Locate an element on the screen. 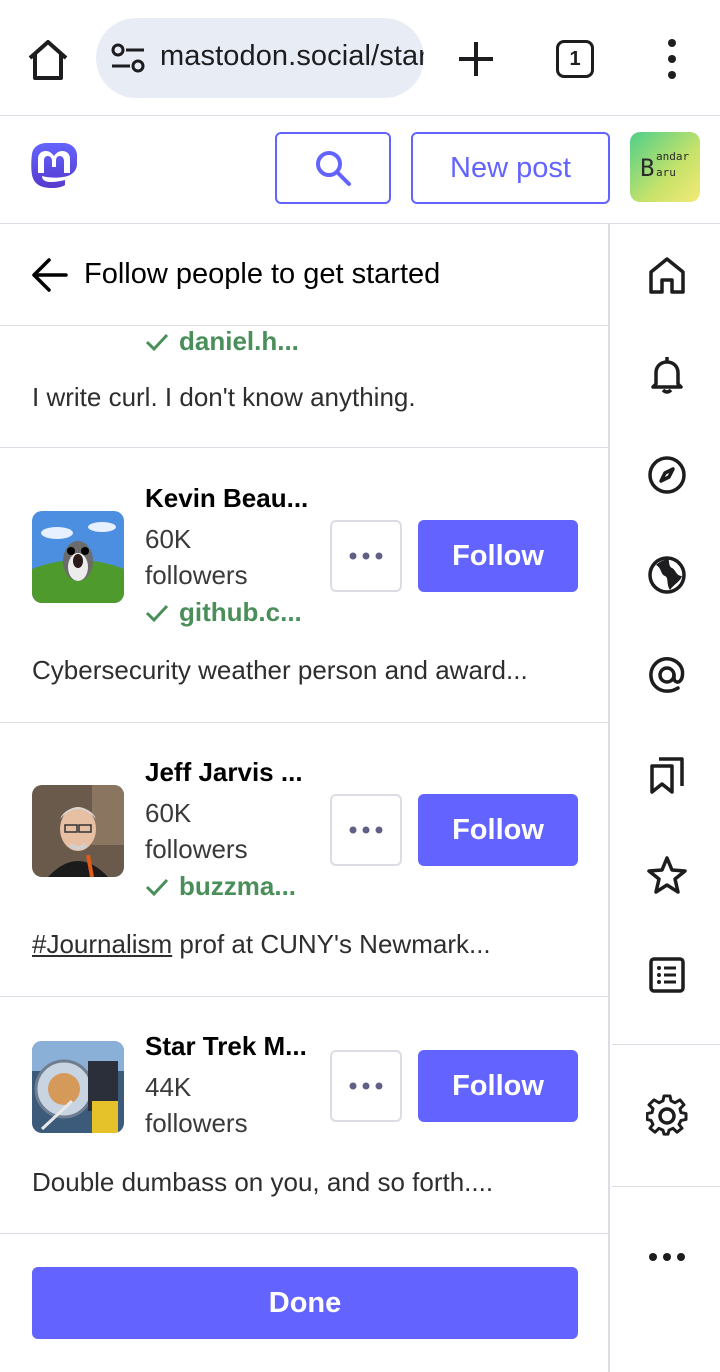 This screenshot has height=1372, width=720. tab-switcher-button: 1 is located at coordinates (575, 59).